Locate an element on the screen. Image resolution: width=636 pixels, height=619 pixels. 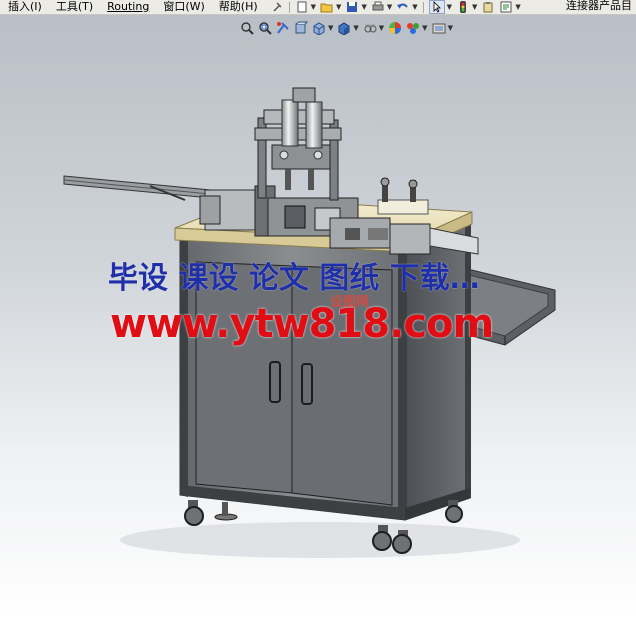
undo-dropdown-icon: ▼ is located at coordinates (414, 7).